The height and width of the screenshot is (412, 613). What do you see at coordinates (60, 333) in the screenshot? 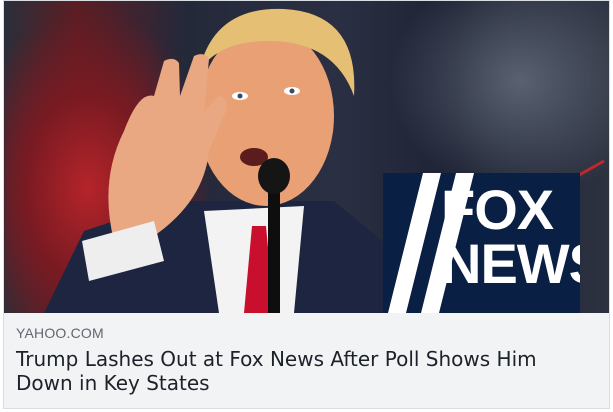
I see `source-domain: YAHOO.COM` at bounding box center [60, 333].